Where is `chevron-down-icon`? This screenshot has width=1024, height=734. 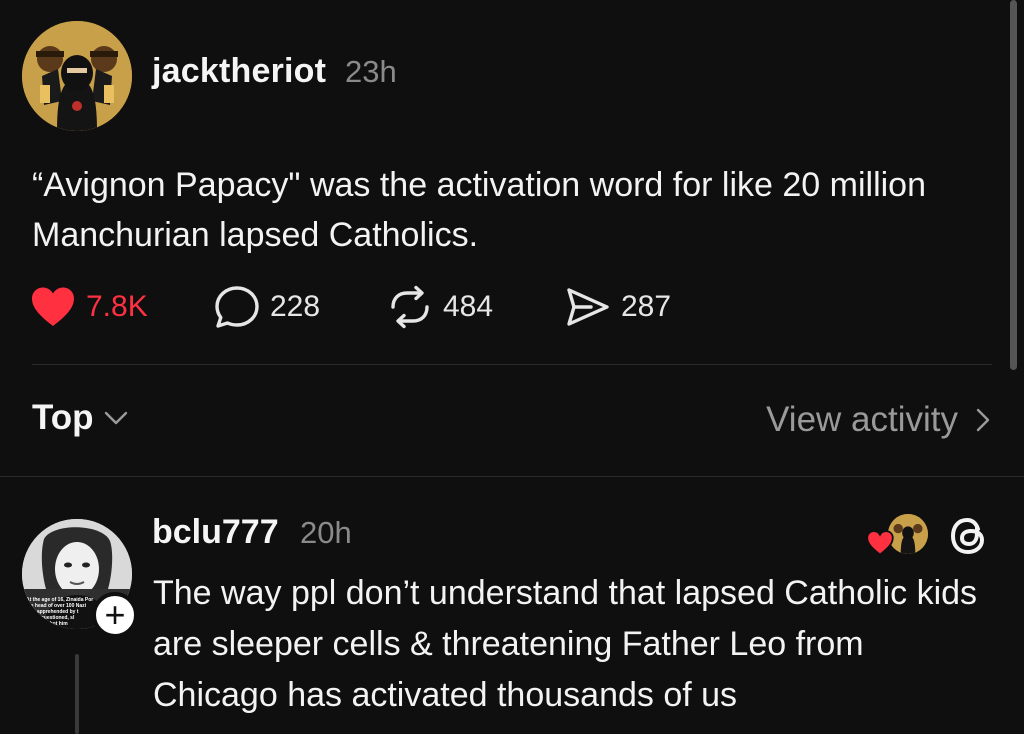 chevron-down-icon is located at coordinates (115, 418).